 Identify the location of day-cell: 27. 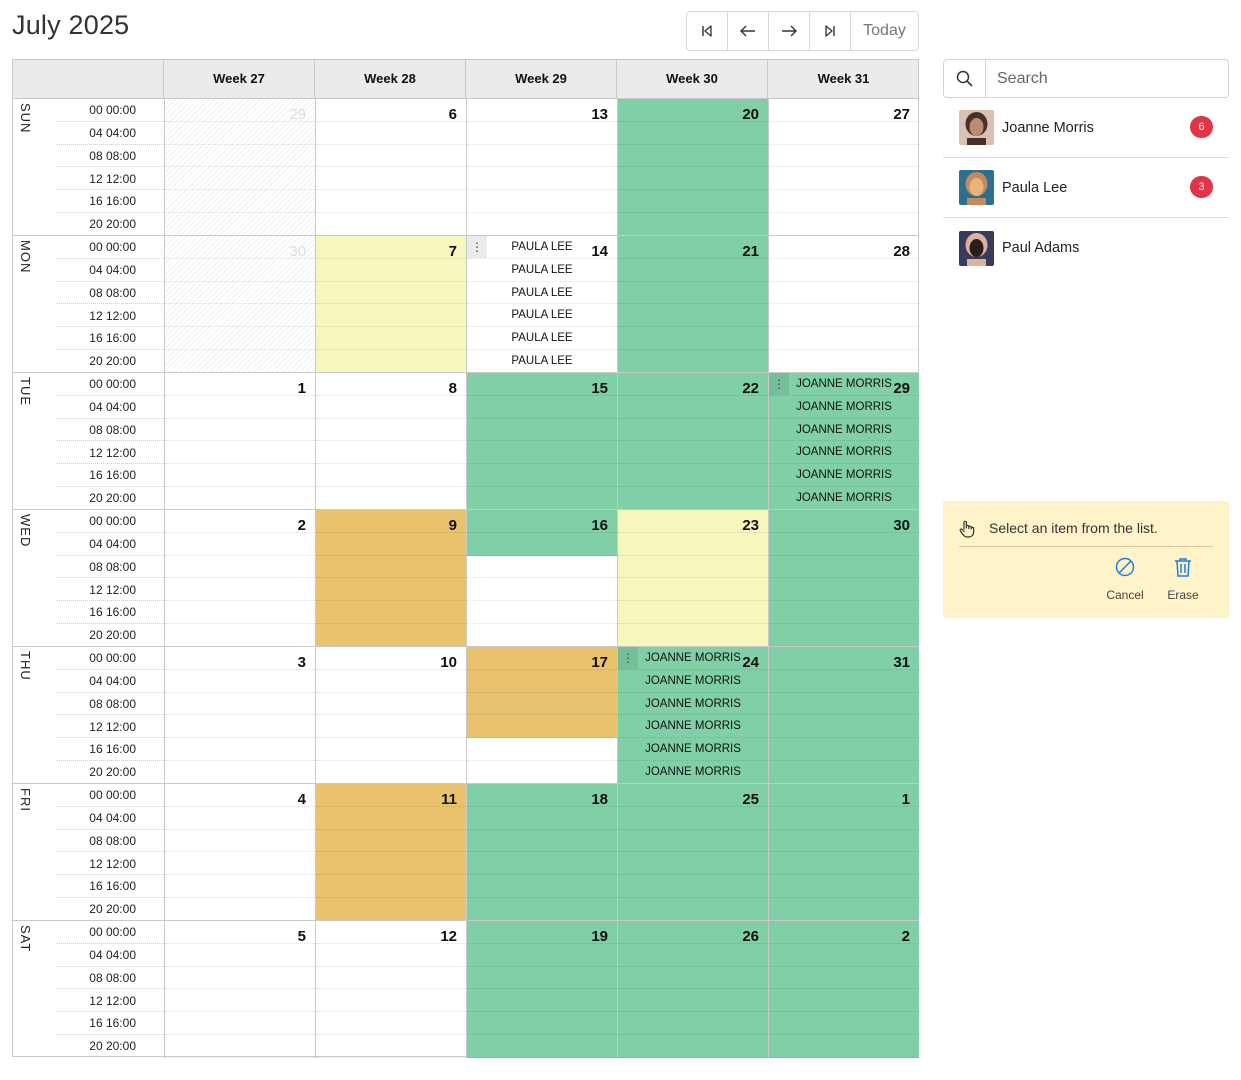
(843, 167).